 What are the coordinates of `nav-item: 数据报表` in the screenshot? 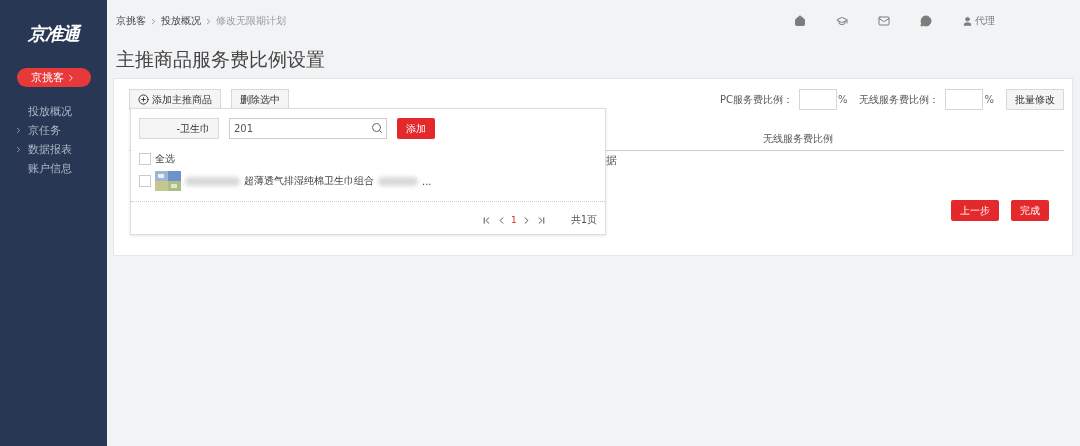 It's located at (50, 149).